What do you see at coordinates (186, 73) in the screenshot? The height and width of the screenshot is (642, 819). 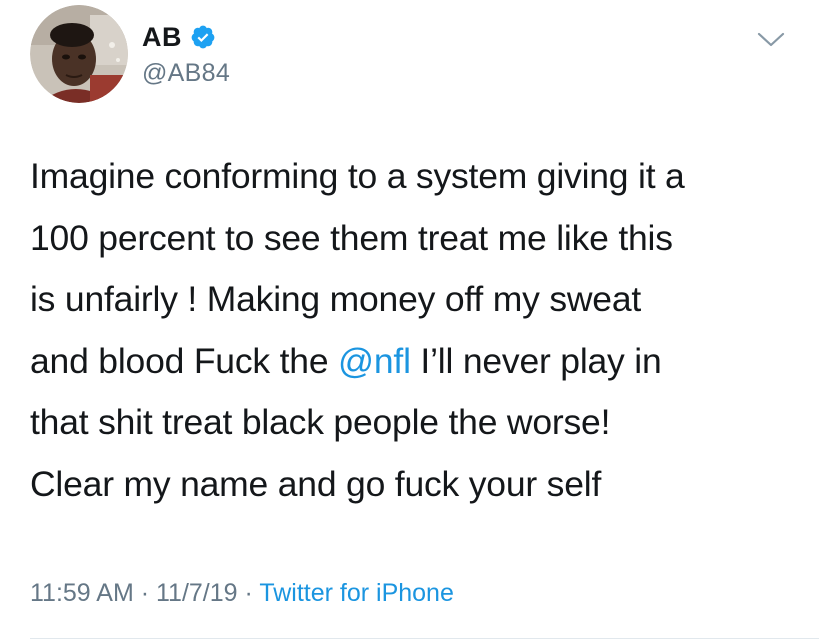 I see `user-handle: @AB84` at bounding box center [186, 73].